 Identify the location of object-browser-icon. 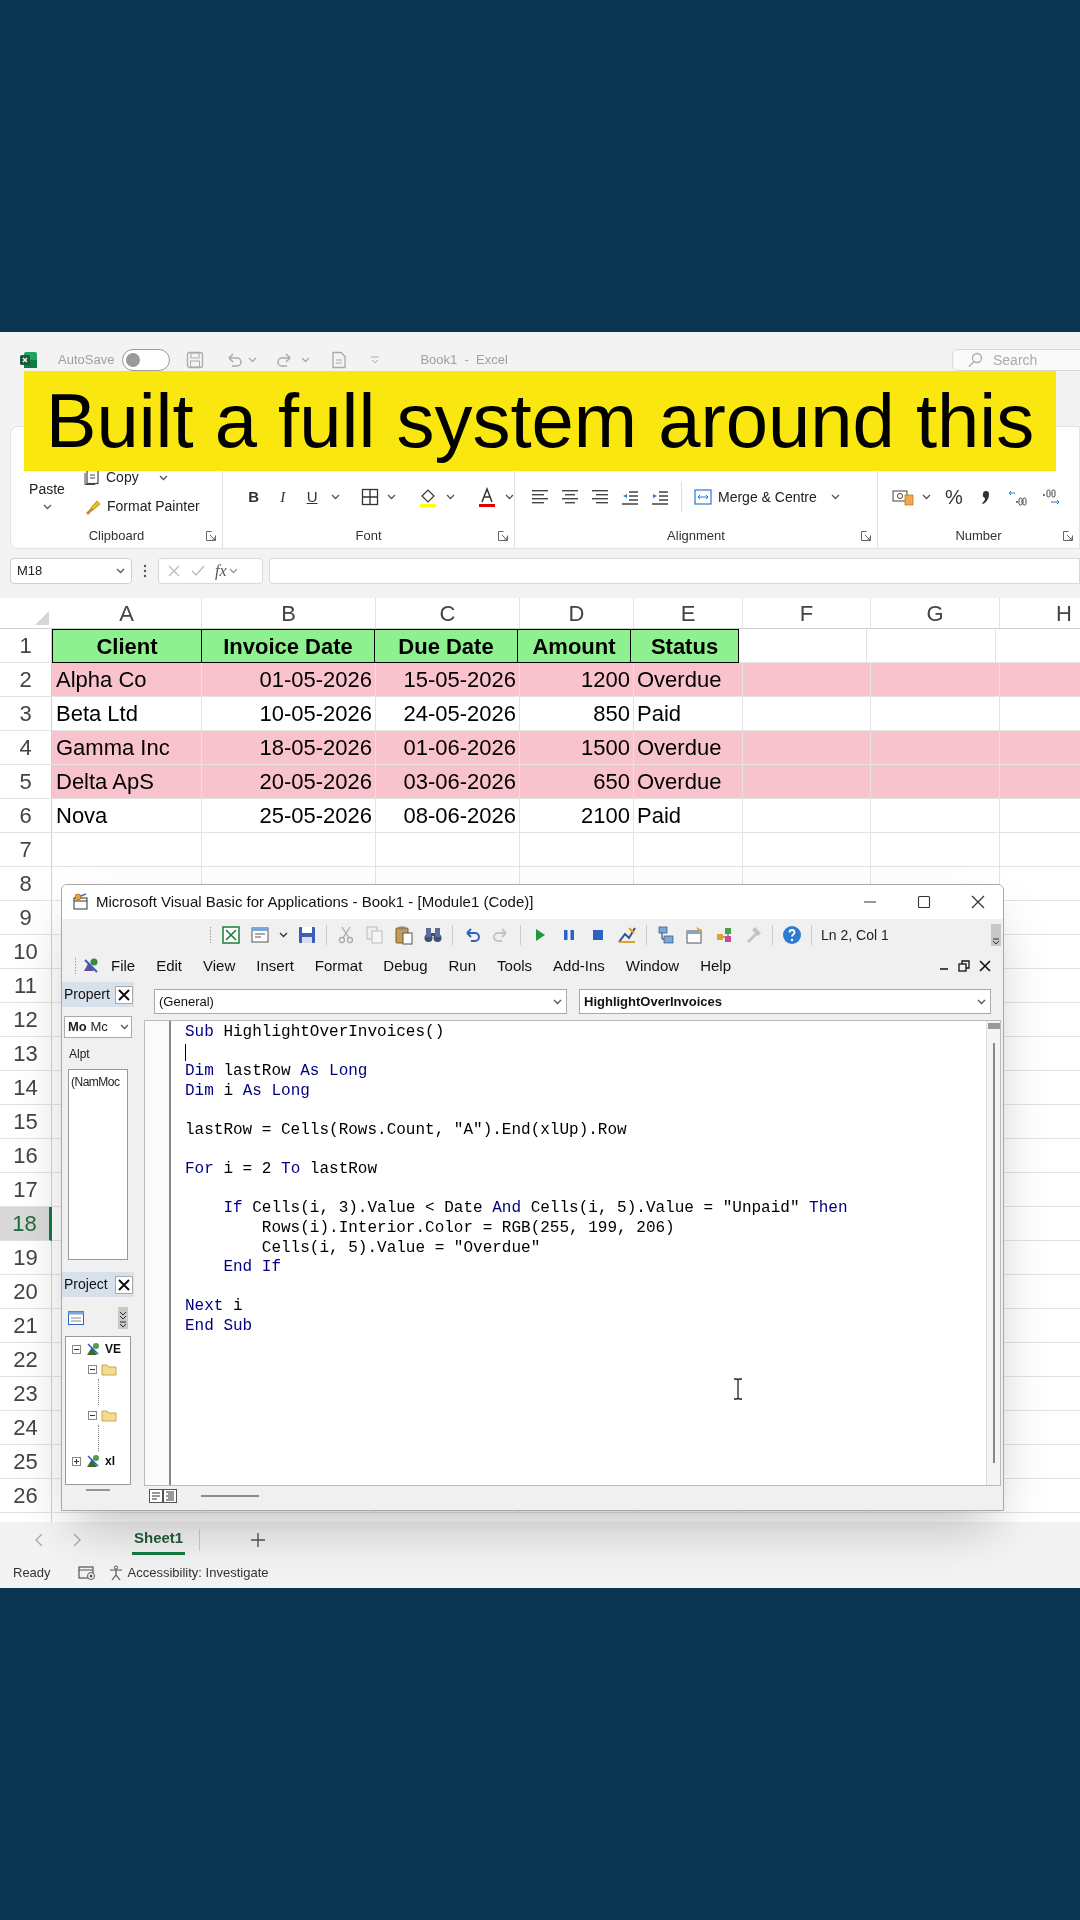
(724, 935).